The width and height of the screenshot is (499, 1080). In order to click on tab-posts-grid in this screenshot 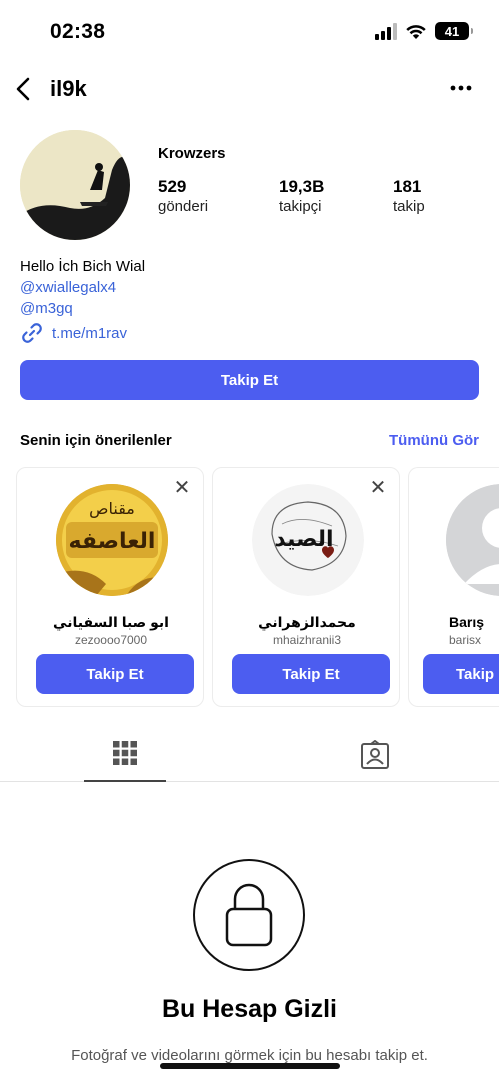, I will do `click(125, 756)`.